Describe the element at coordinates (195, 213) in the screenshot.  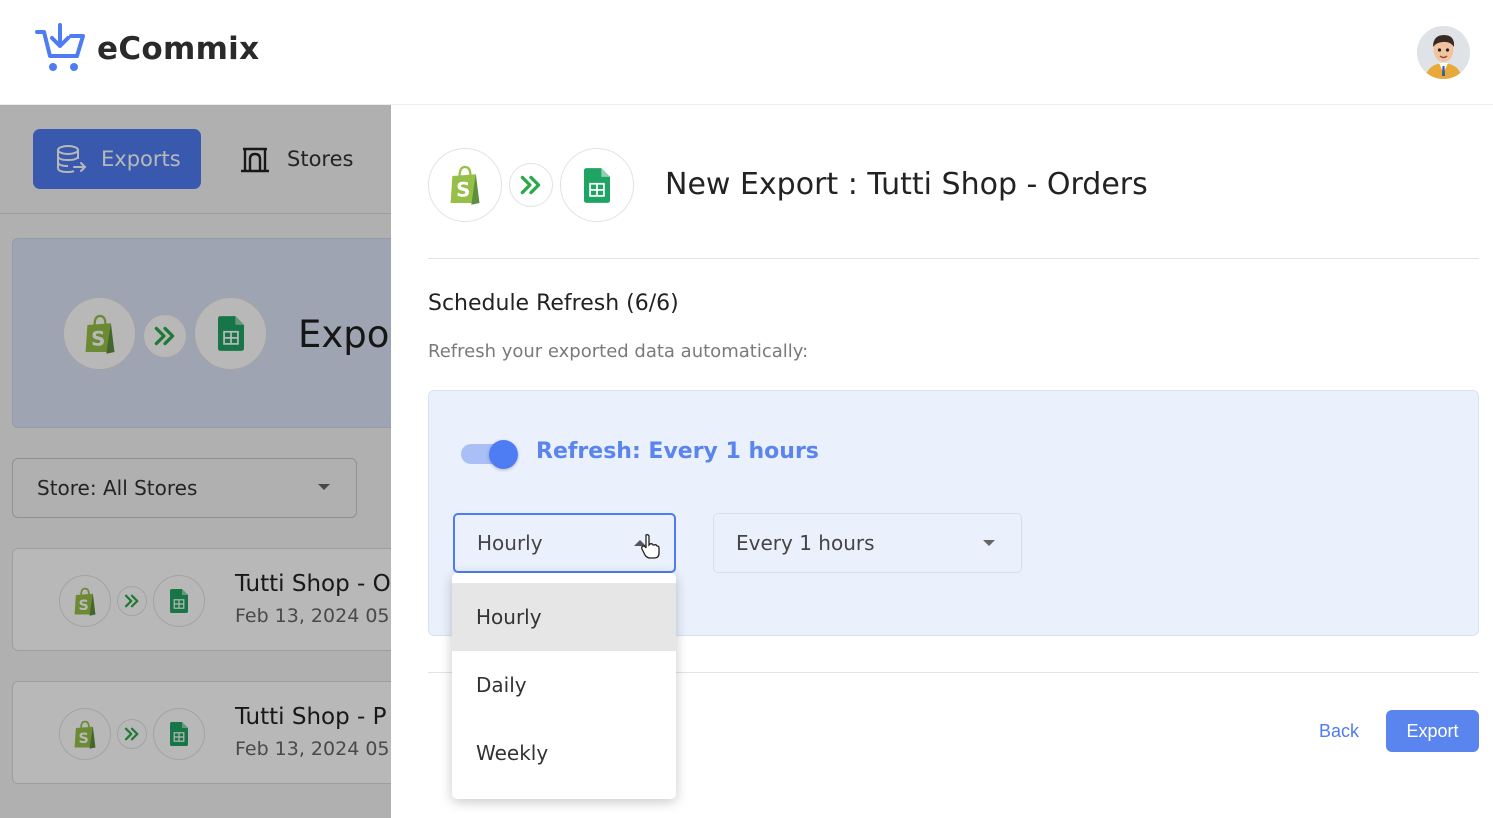
I see `nav-divider` at that location.